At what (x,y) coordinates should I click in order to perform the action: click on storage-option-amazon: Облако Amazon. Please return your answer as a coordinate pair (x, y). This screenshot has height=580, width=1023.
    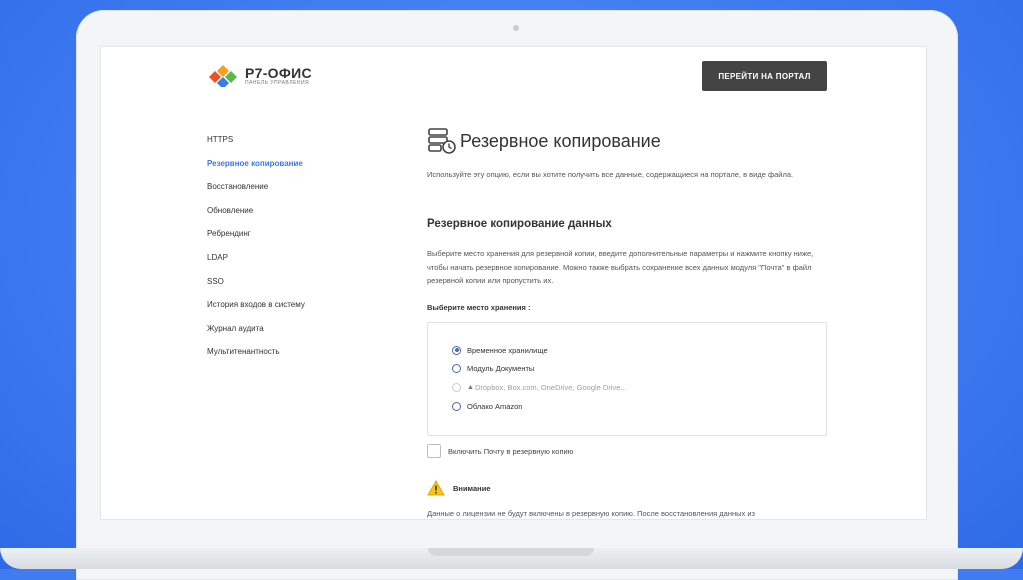
    Looking at the image, I should click on (487, 406).